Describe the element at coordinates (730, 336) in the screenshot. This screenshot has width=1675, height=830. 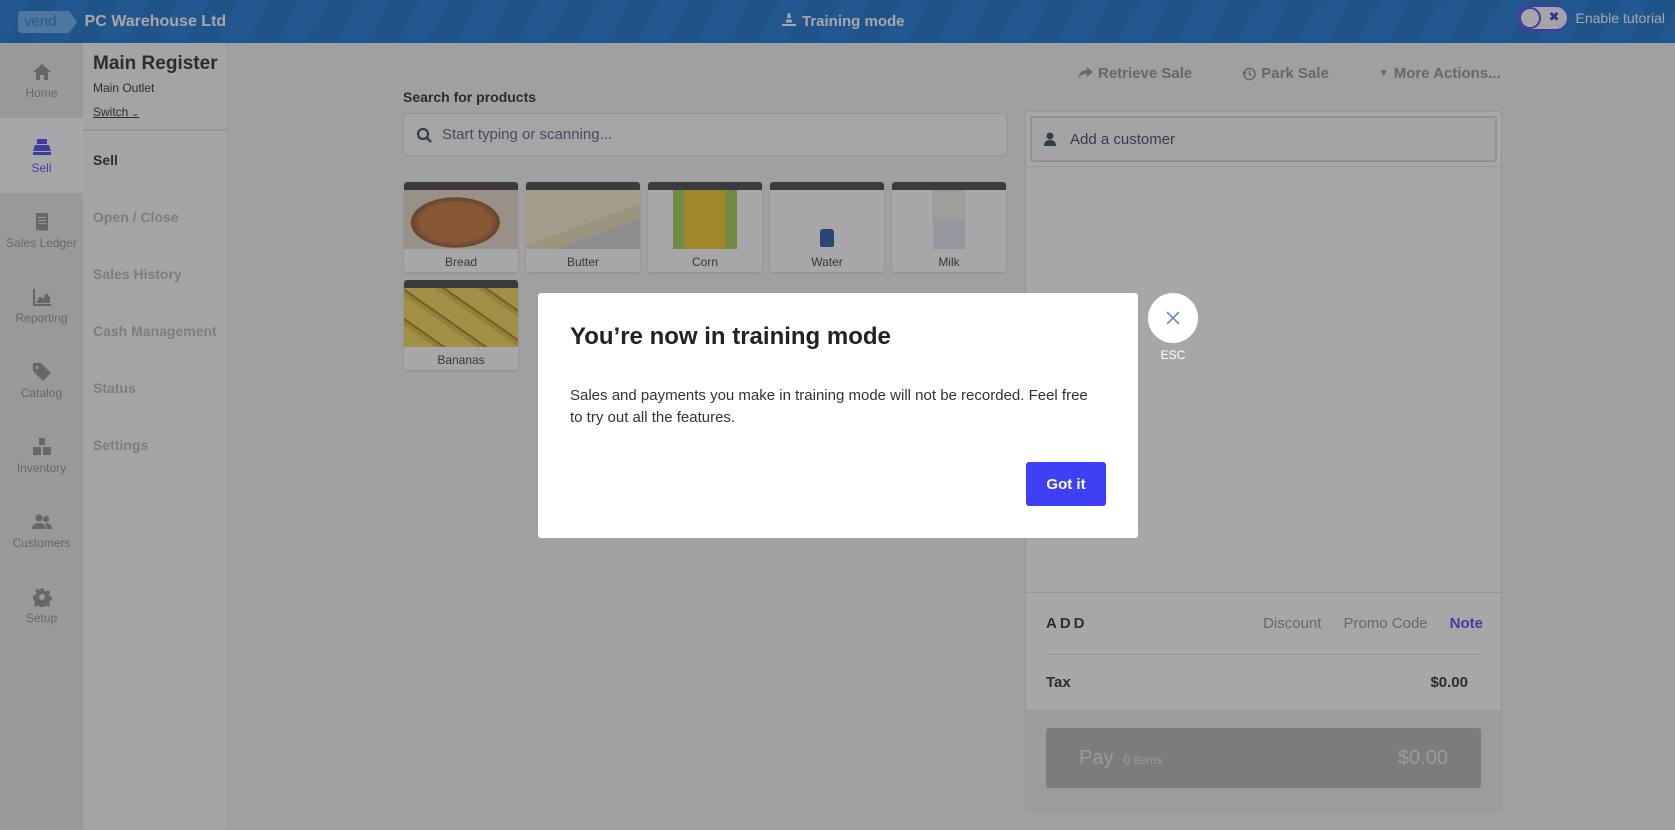
I see `dialog-title: You’re now in training mode` at that location.